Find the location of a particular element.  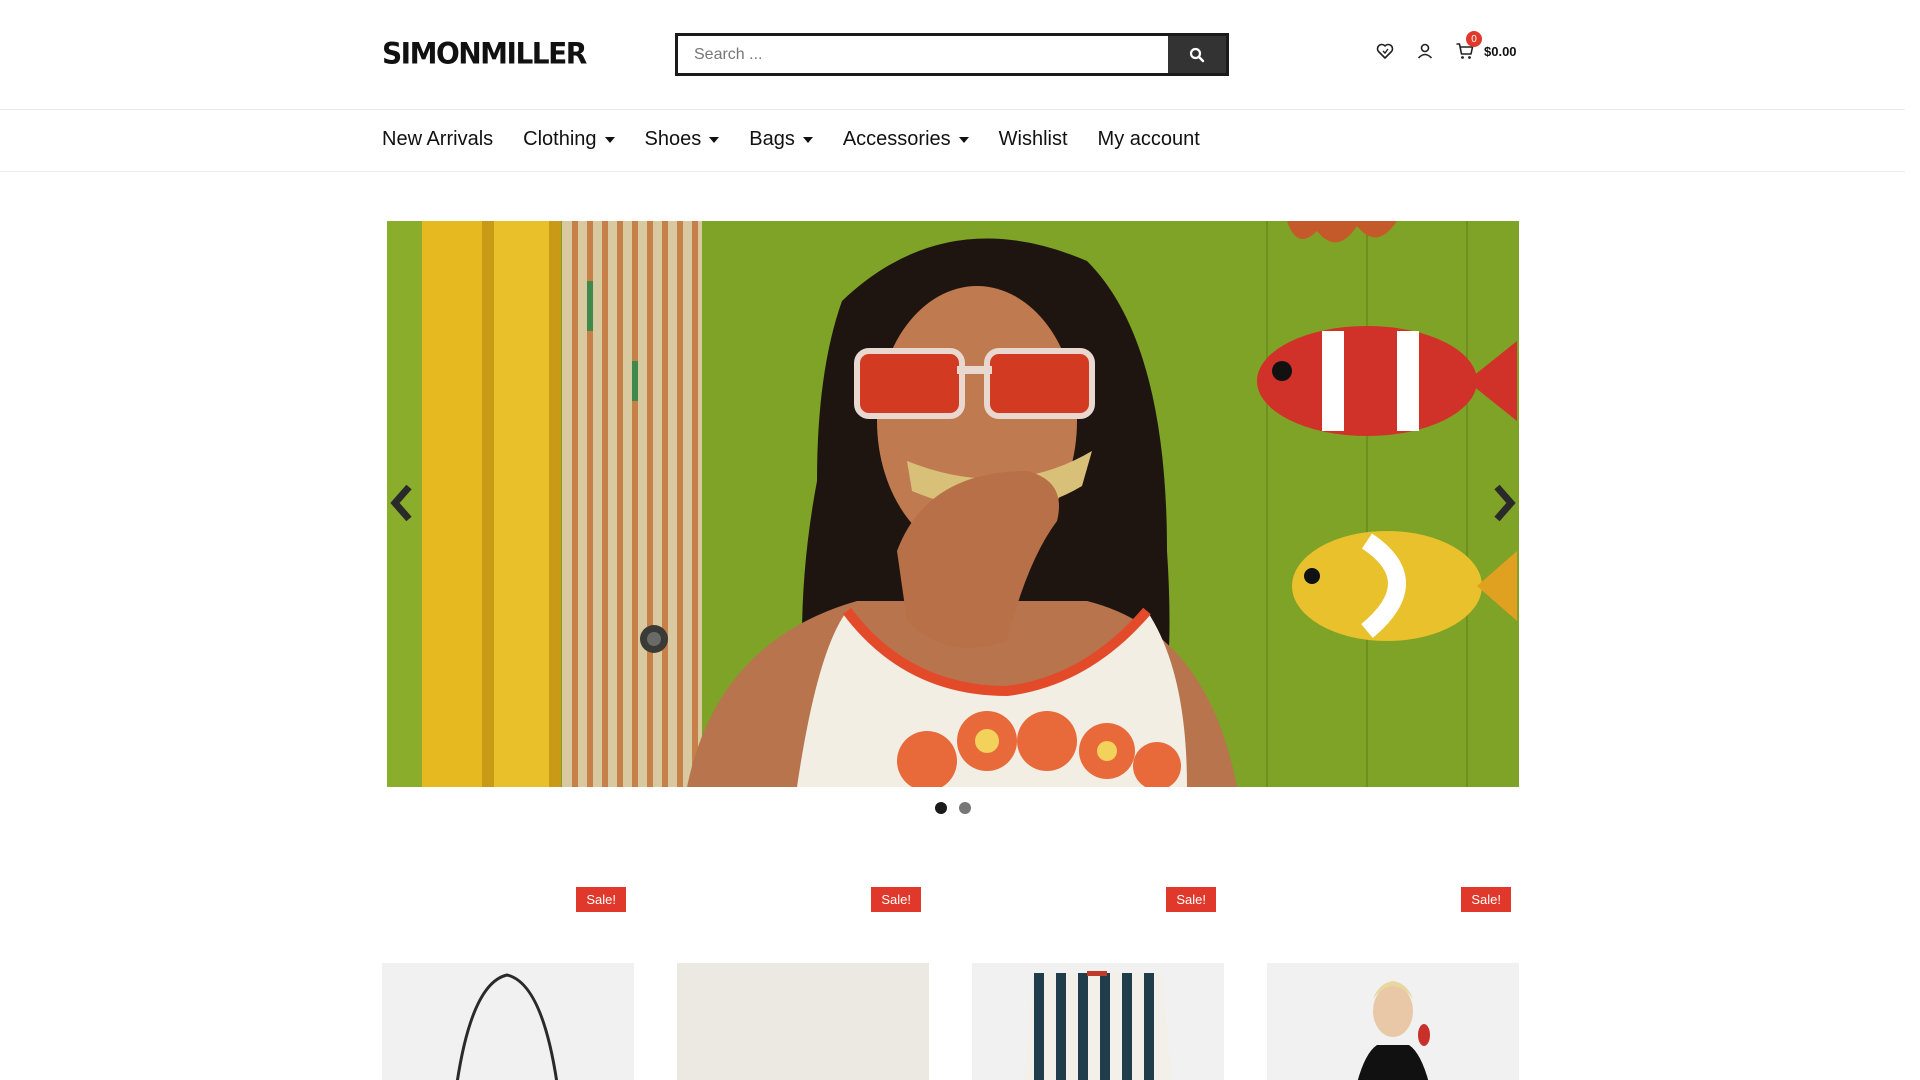

nav-item-label: Bags is located at coordinates (772, 139).